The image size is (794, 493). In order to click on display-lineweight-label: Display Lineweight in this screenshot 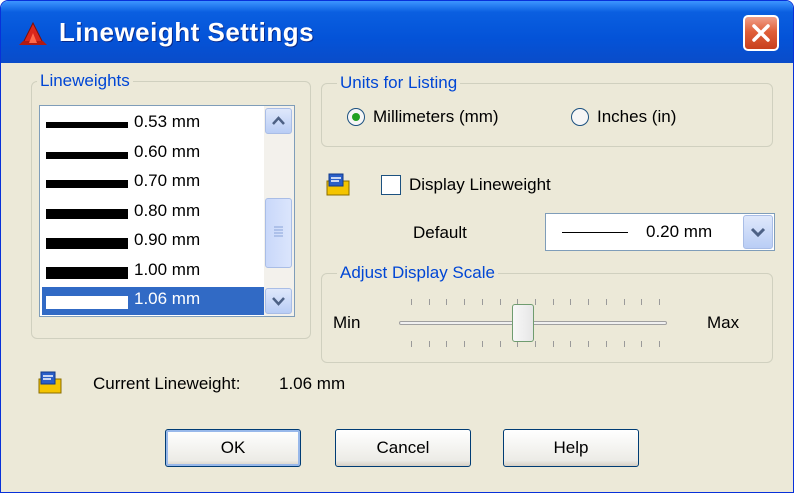, I will do `click(480, 185)`.